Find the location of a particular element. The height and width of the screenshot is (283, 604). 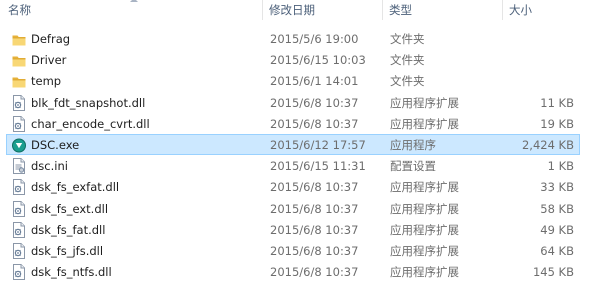

file-modified-date: 2015/6/1 14:01 is located at coordinates (314, 81).